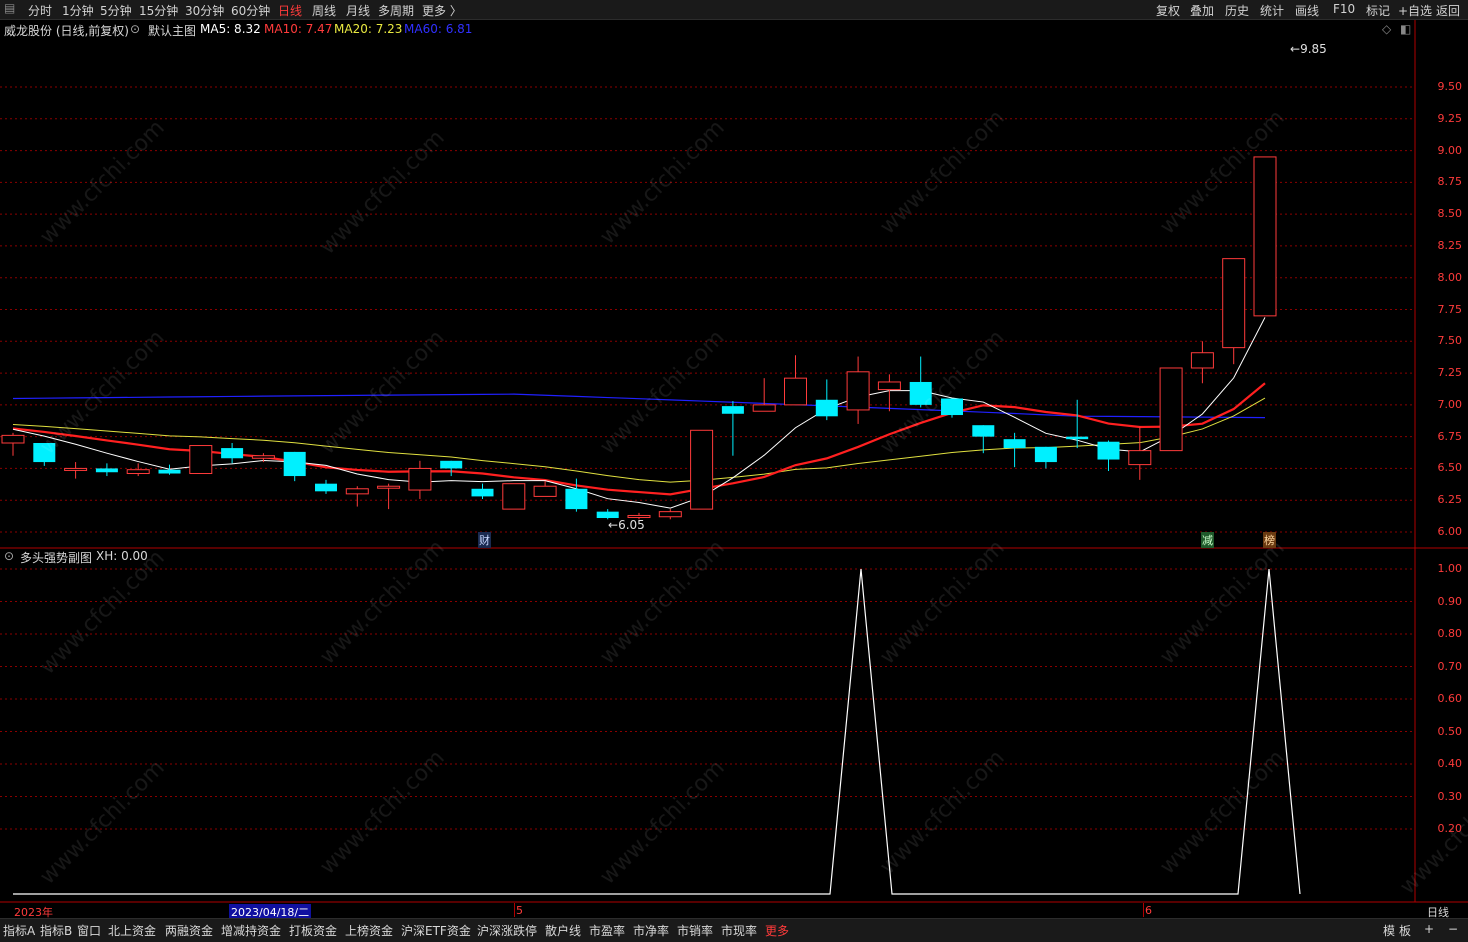  I want to click on sub-tick-label: 0.20, so click(1450, 828).